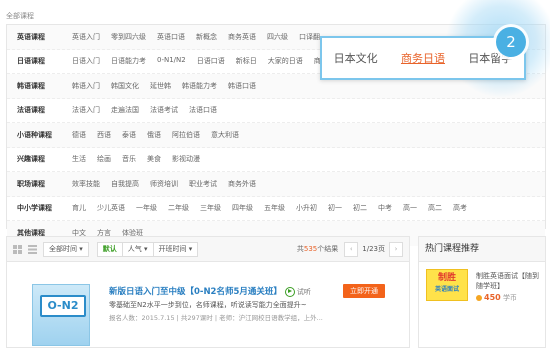 Image resolution: width=550 pixels, height=348 pixels. What do you see at coordinates (446, 278) in the screenshot?
I see `thumb-line-1: 制胜` at bounding box center [446, 278].